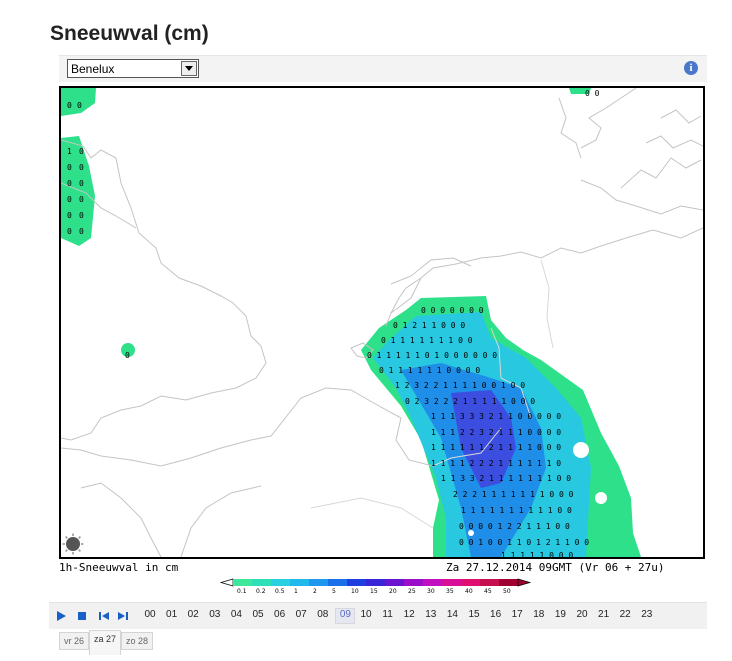 Image resolution: width=732 pixels, height=661 pixels. Describe the element at coordinates (105, 642) in the screenshot. I see `day-tab-za-27: za 27` at that location.